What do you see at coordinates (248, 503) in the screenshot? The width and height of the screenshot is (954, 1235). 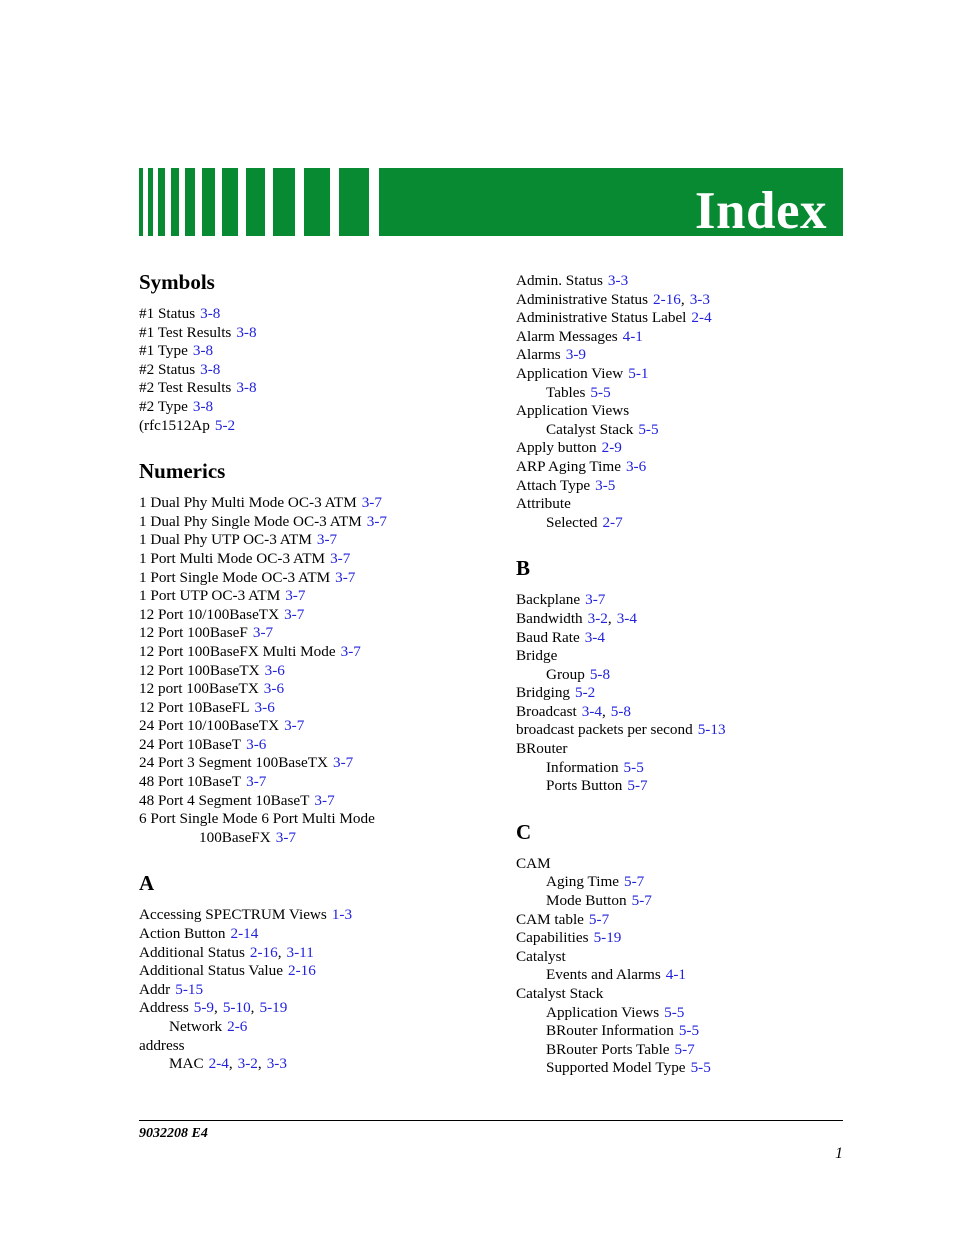 I see `index-entry-label: 1 Dual Phy Multi Mode OC-3 ATM` at bounding box center [248, 503].